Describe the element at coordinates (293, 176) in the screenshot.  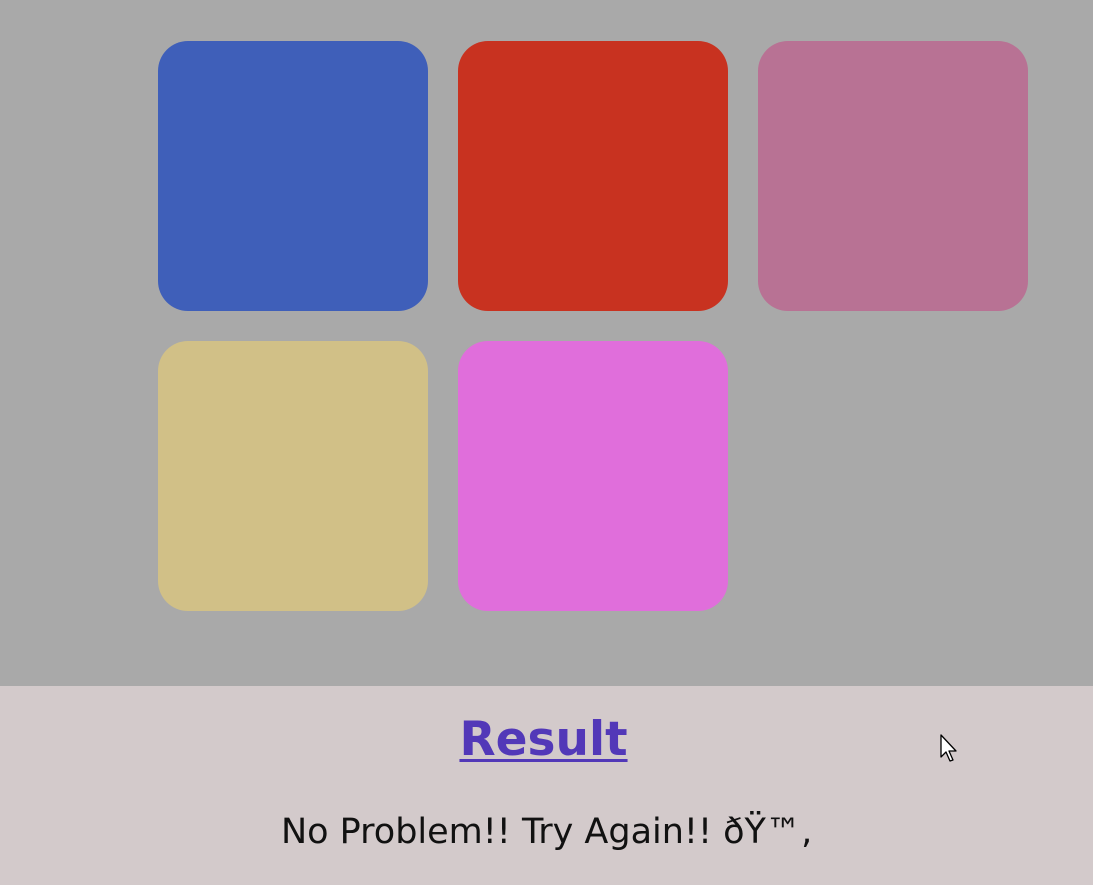
I see `color-tile-blue` at that location.